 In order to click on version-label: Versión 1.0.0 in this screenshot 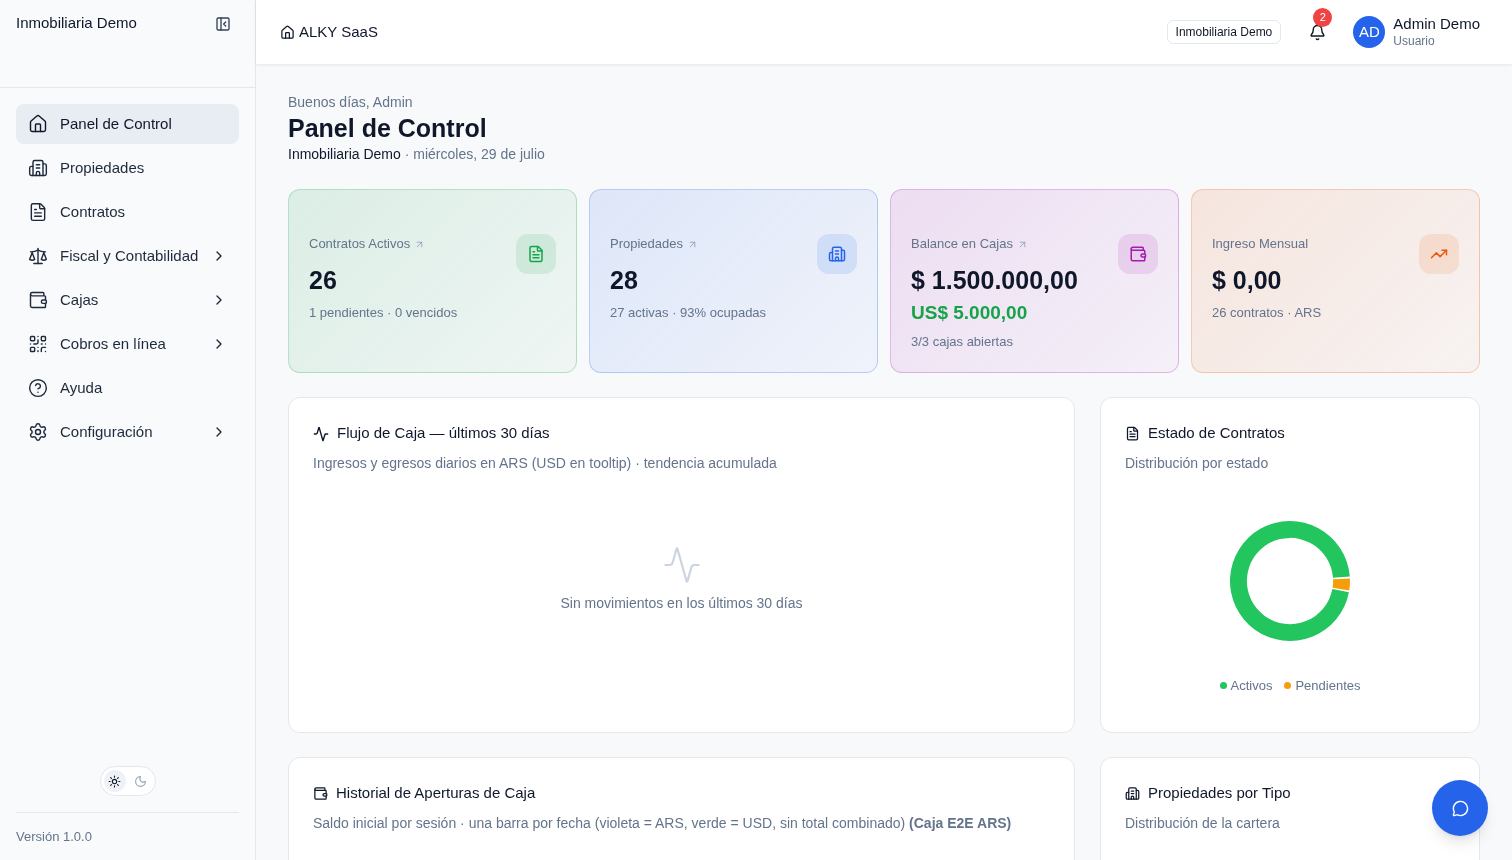, I will do `click(54, 836)`.